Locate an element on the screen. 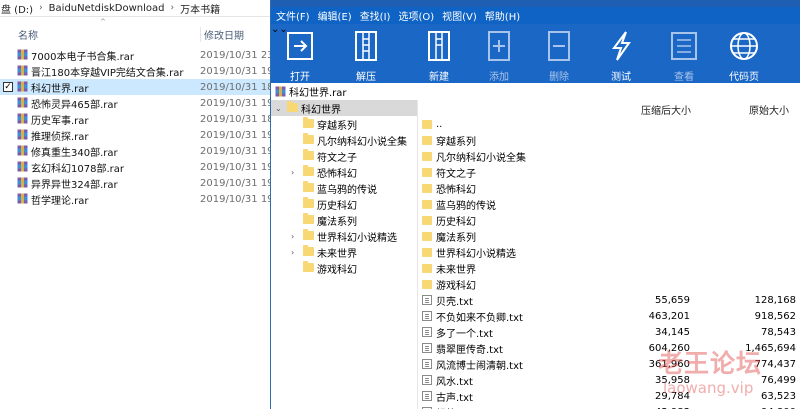 The image size is (800, 409). column-date-modified: 修改日期 is located at coordinates (222, 34).